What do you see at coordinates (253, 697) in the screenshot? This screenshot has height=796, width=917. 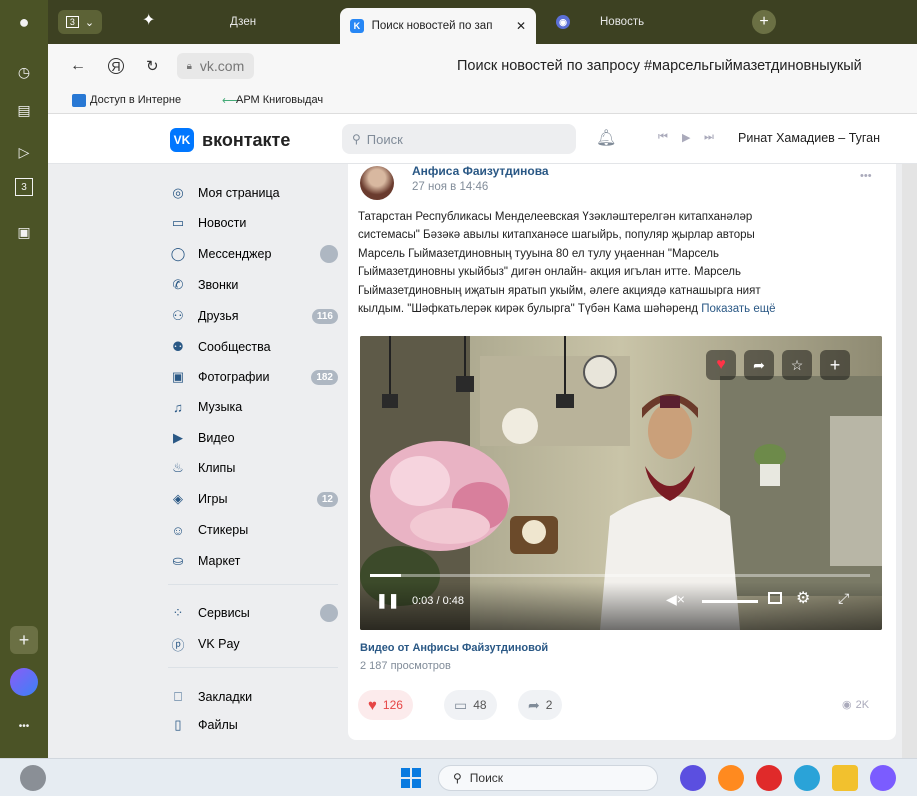 I see `menu-item-bookmarks: ⎕ Закладки` at bounding box center [253, 697].